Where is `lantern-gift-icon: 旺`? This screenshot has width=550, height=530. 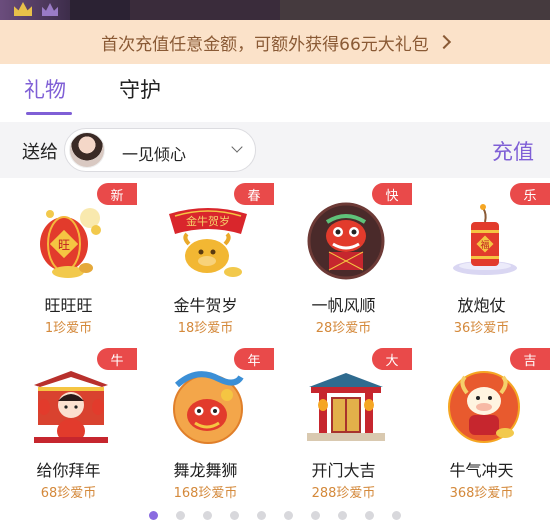 lantern-gift-icon: 旺 is located at coordinates (71, 241).